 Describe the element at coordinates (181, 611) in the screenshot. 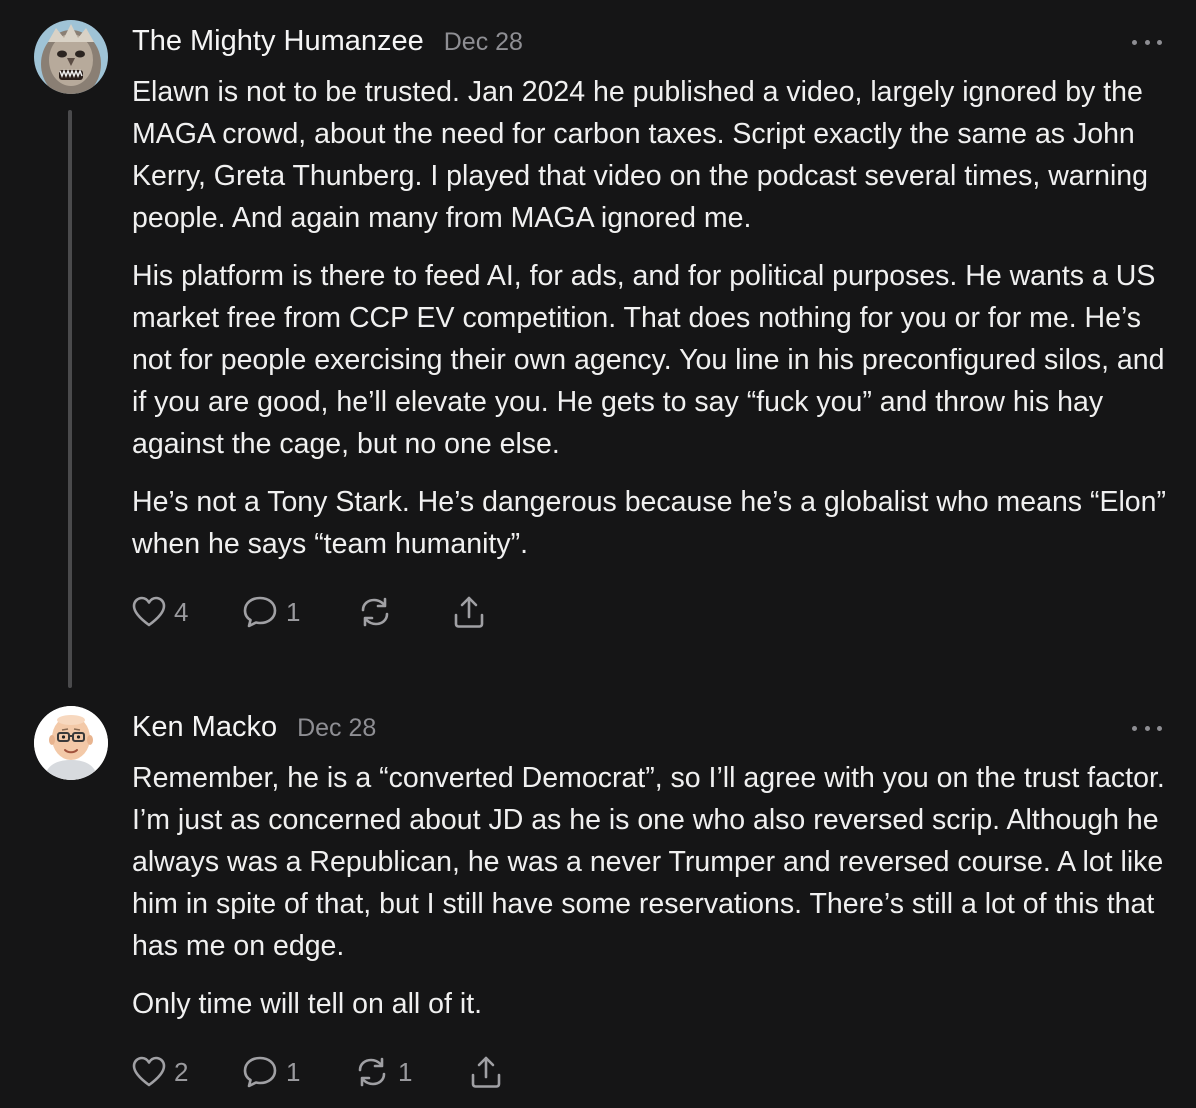

I see `like-count: 4` at that location.